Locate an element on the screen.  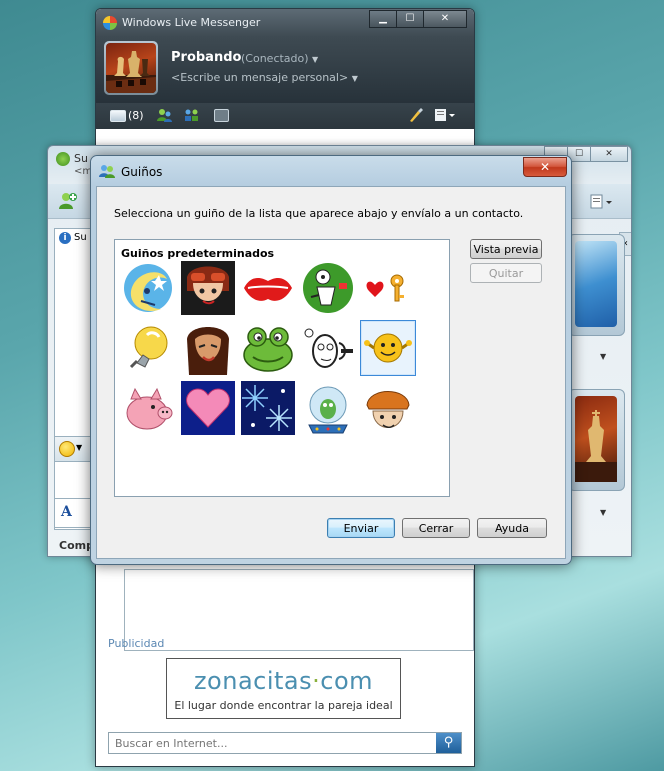
help-button: Ayuda is located at coordinates (512, 528).